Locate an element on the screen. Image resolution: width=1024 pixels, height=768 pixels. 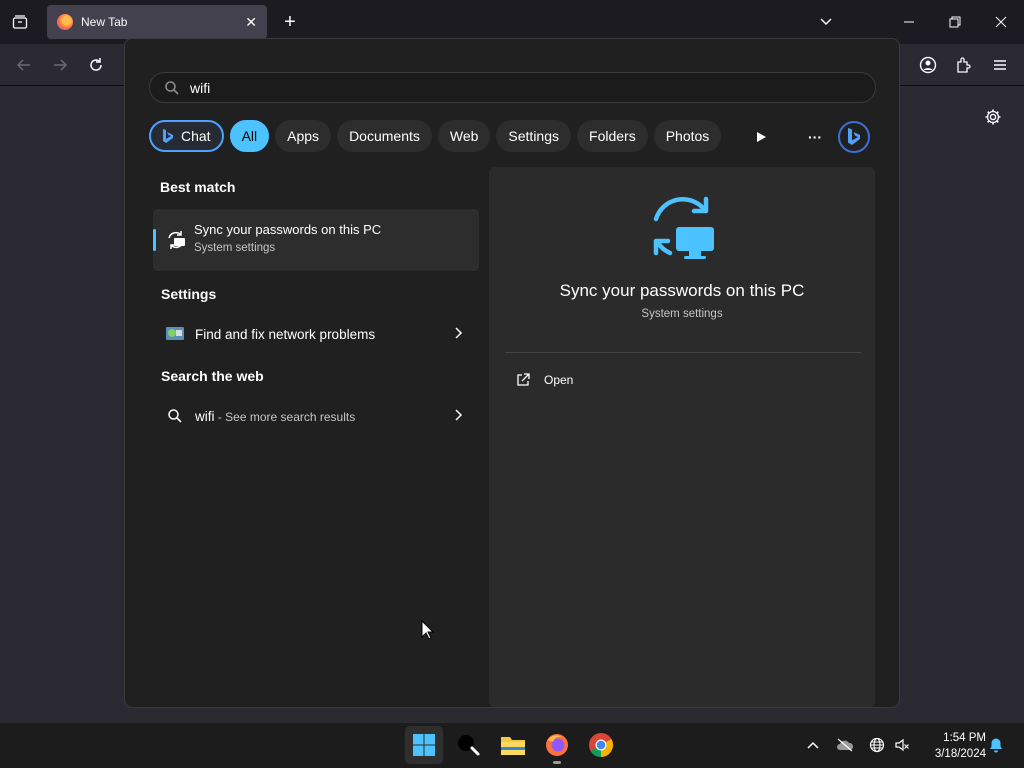
preview-subtitle: System settings is located at coordinates (682, 314).